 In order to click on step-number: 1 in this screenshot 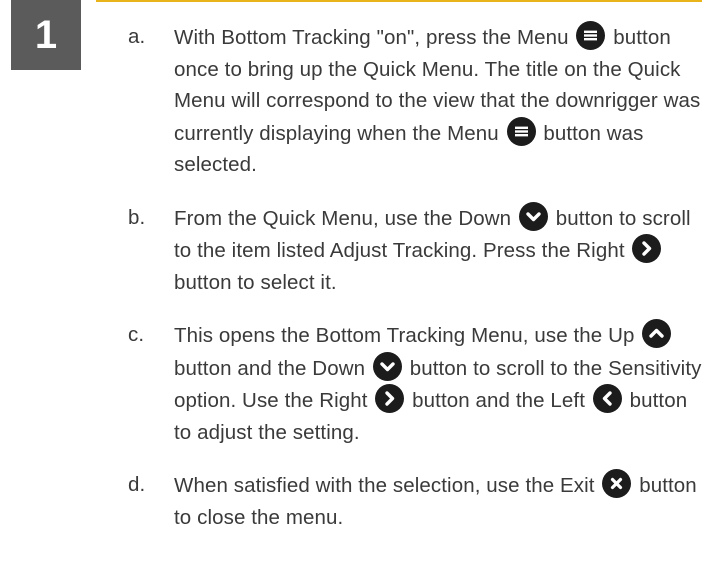, I will do `click(46, 34)`.